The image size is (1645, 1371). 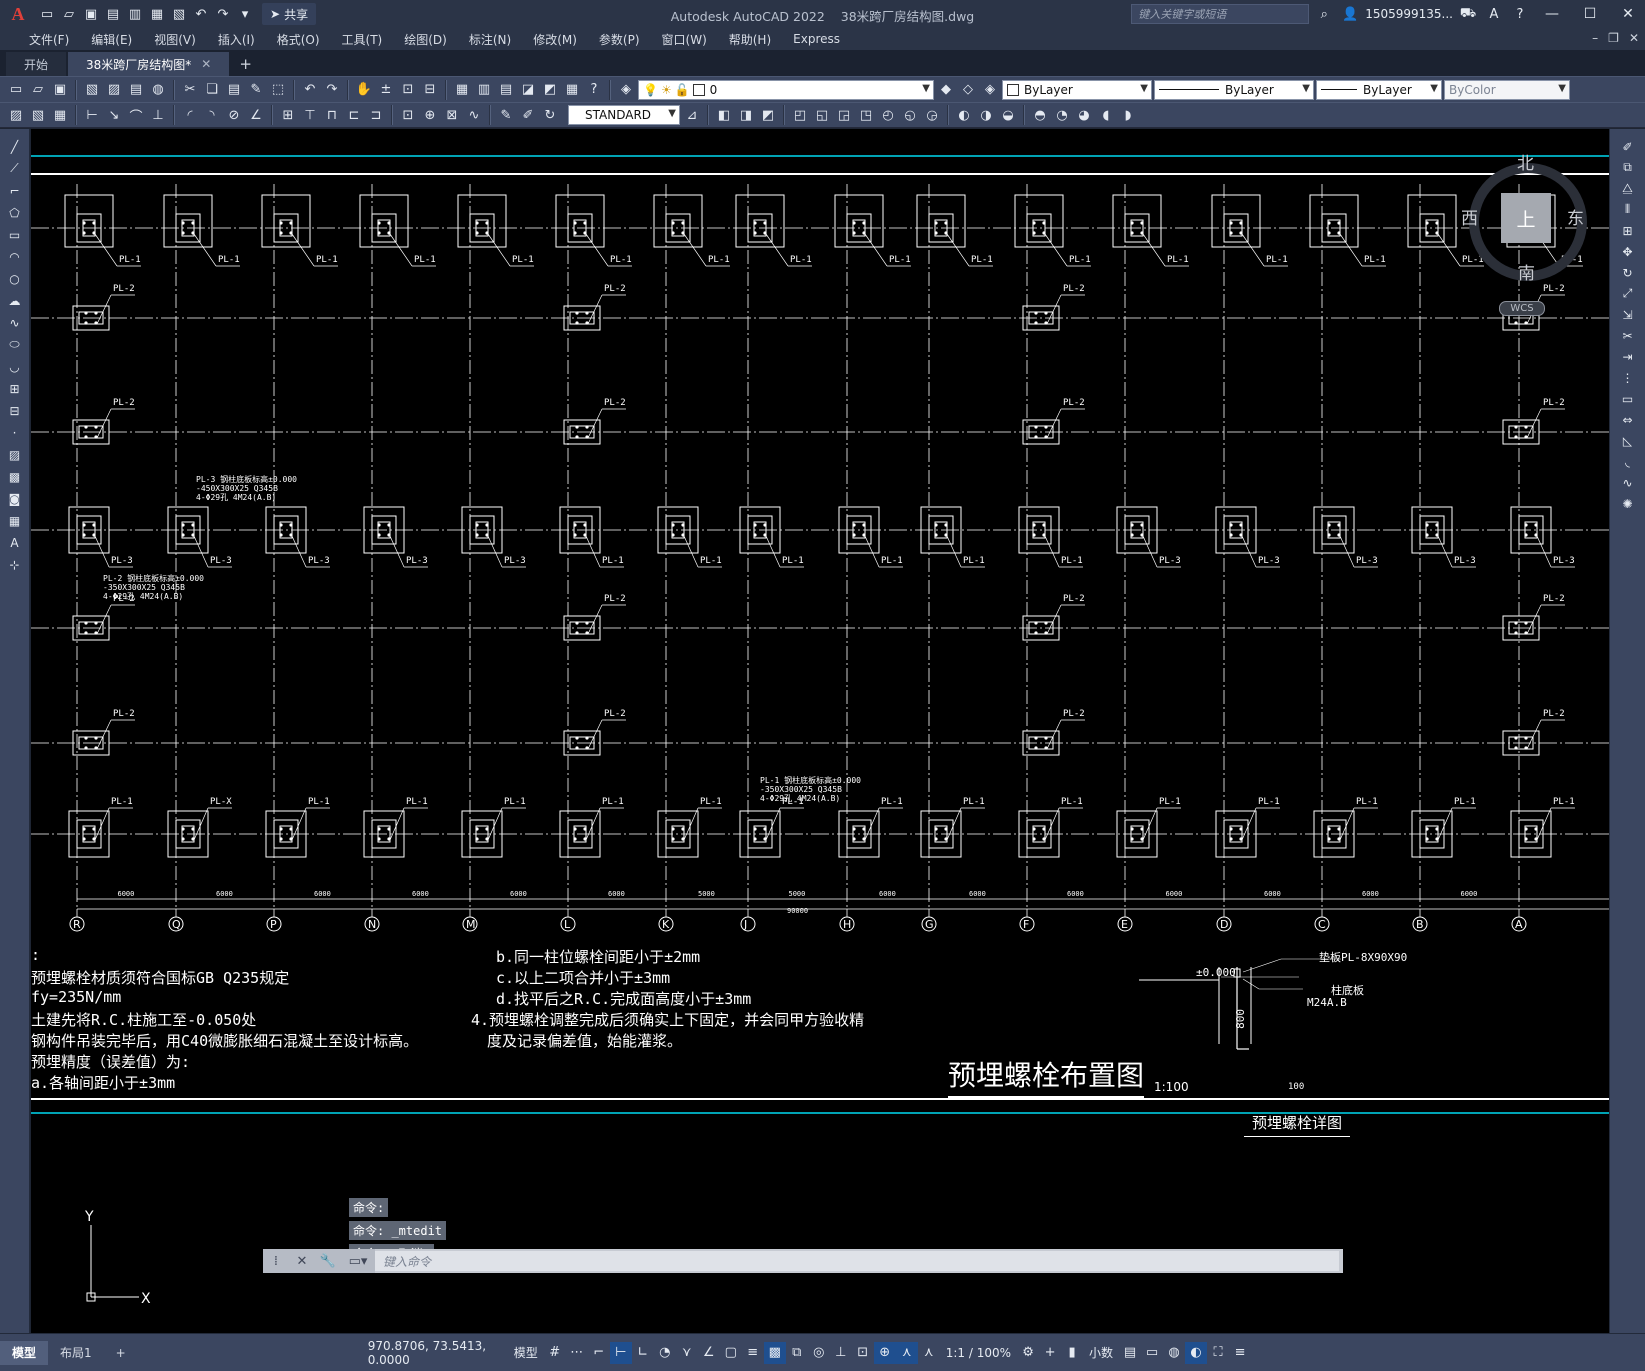 What do you see at coordinates (1008, 115) in the screenshot?
I see `material-icon: ◒` at bounding box center [1008, 115].